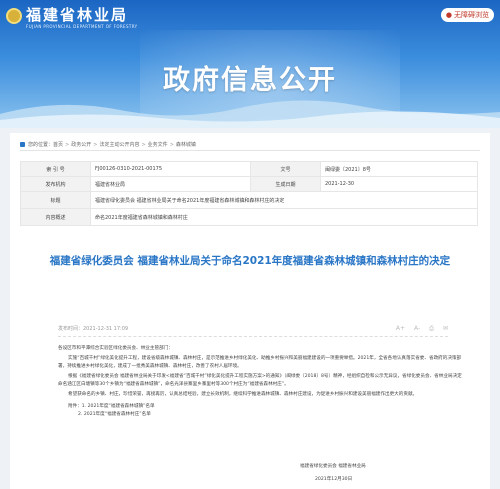 The image size is (500, 489). I want to click on breadcrumb: 您的位置： 首页 > 政务公开 > 法定主动公开内容 > 业务文件 > 森林城镇, so click(108, 144).